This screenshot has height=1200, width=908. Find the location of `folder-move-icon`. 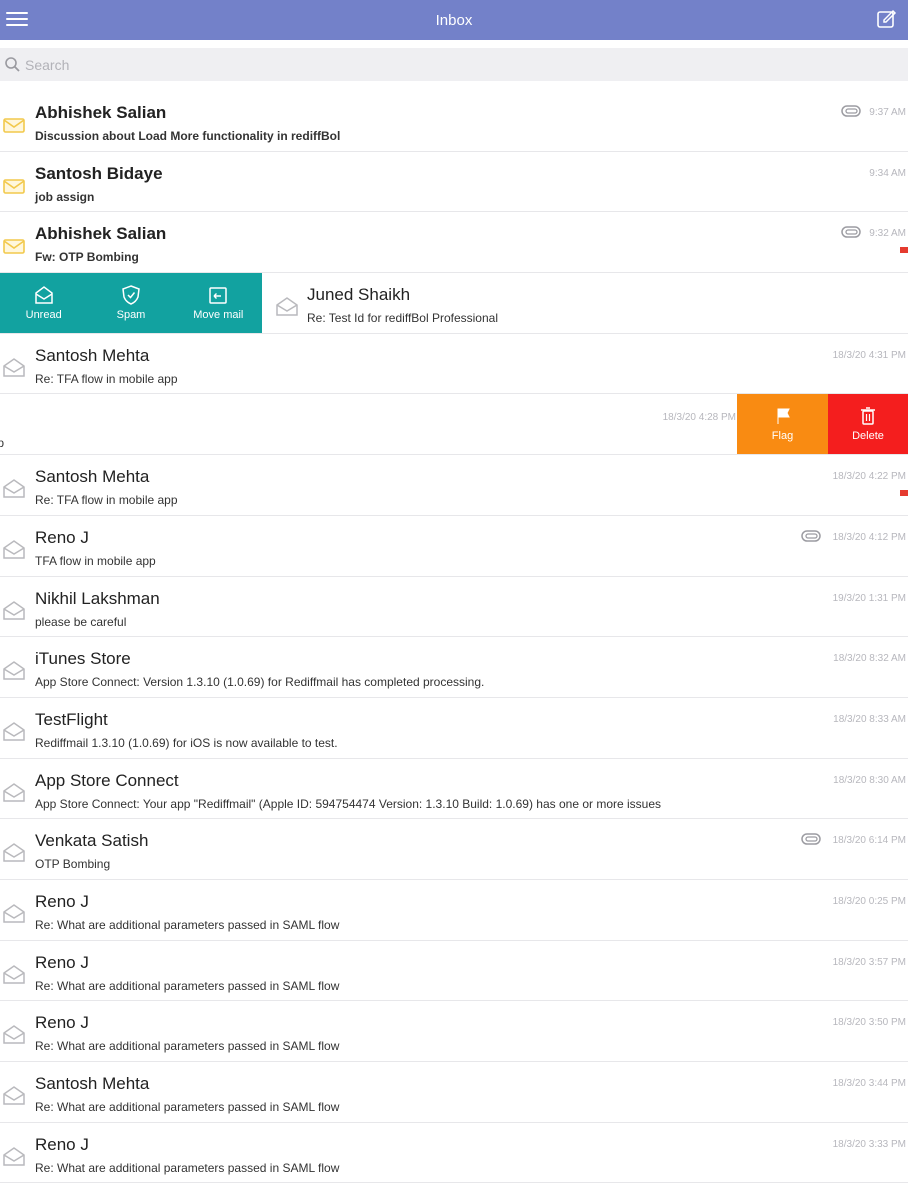

folder-move-icon is located at coordinates (218, 296).